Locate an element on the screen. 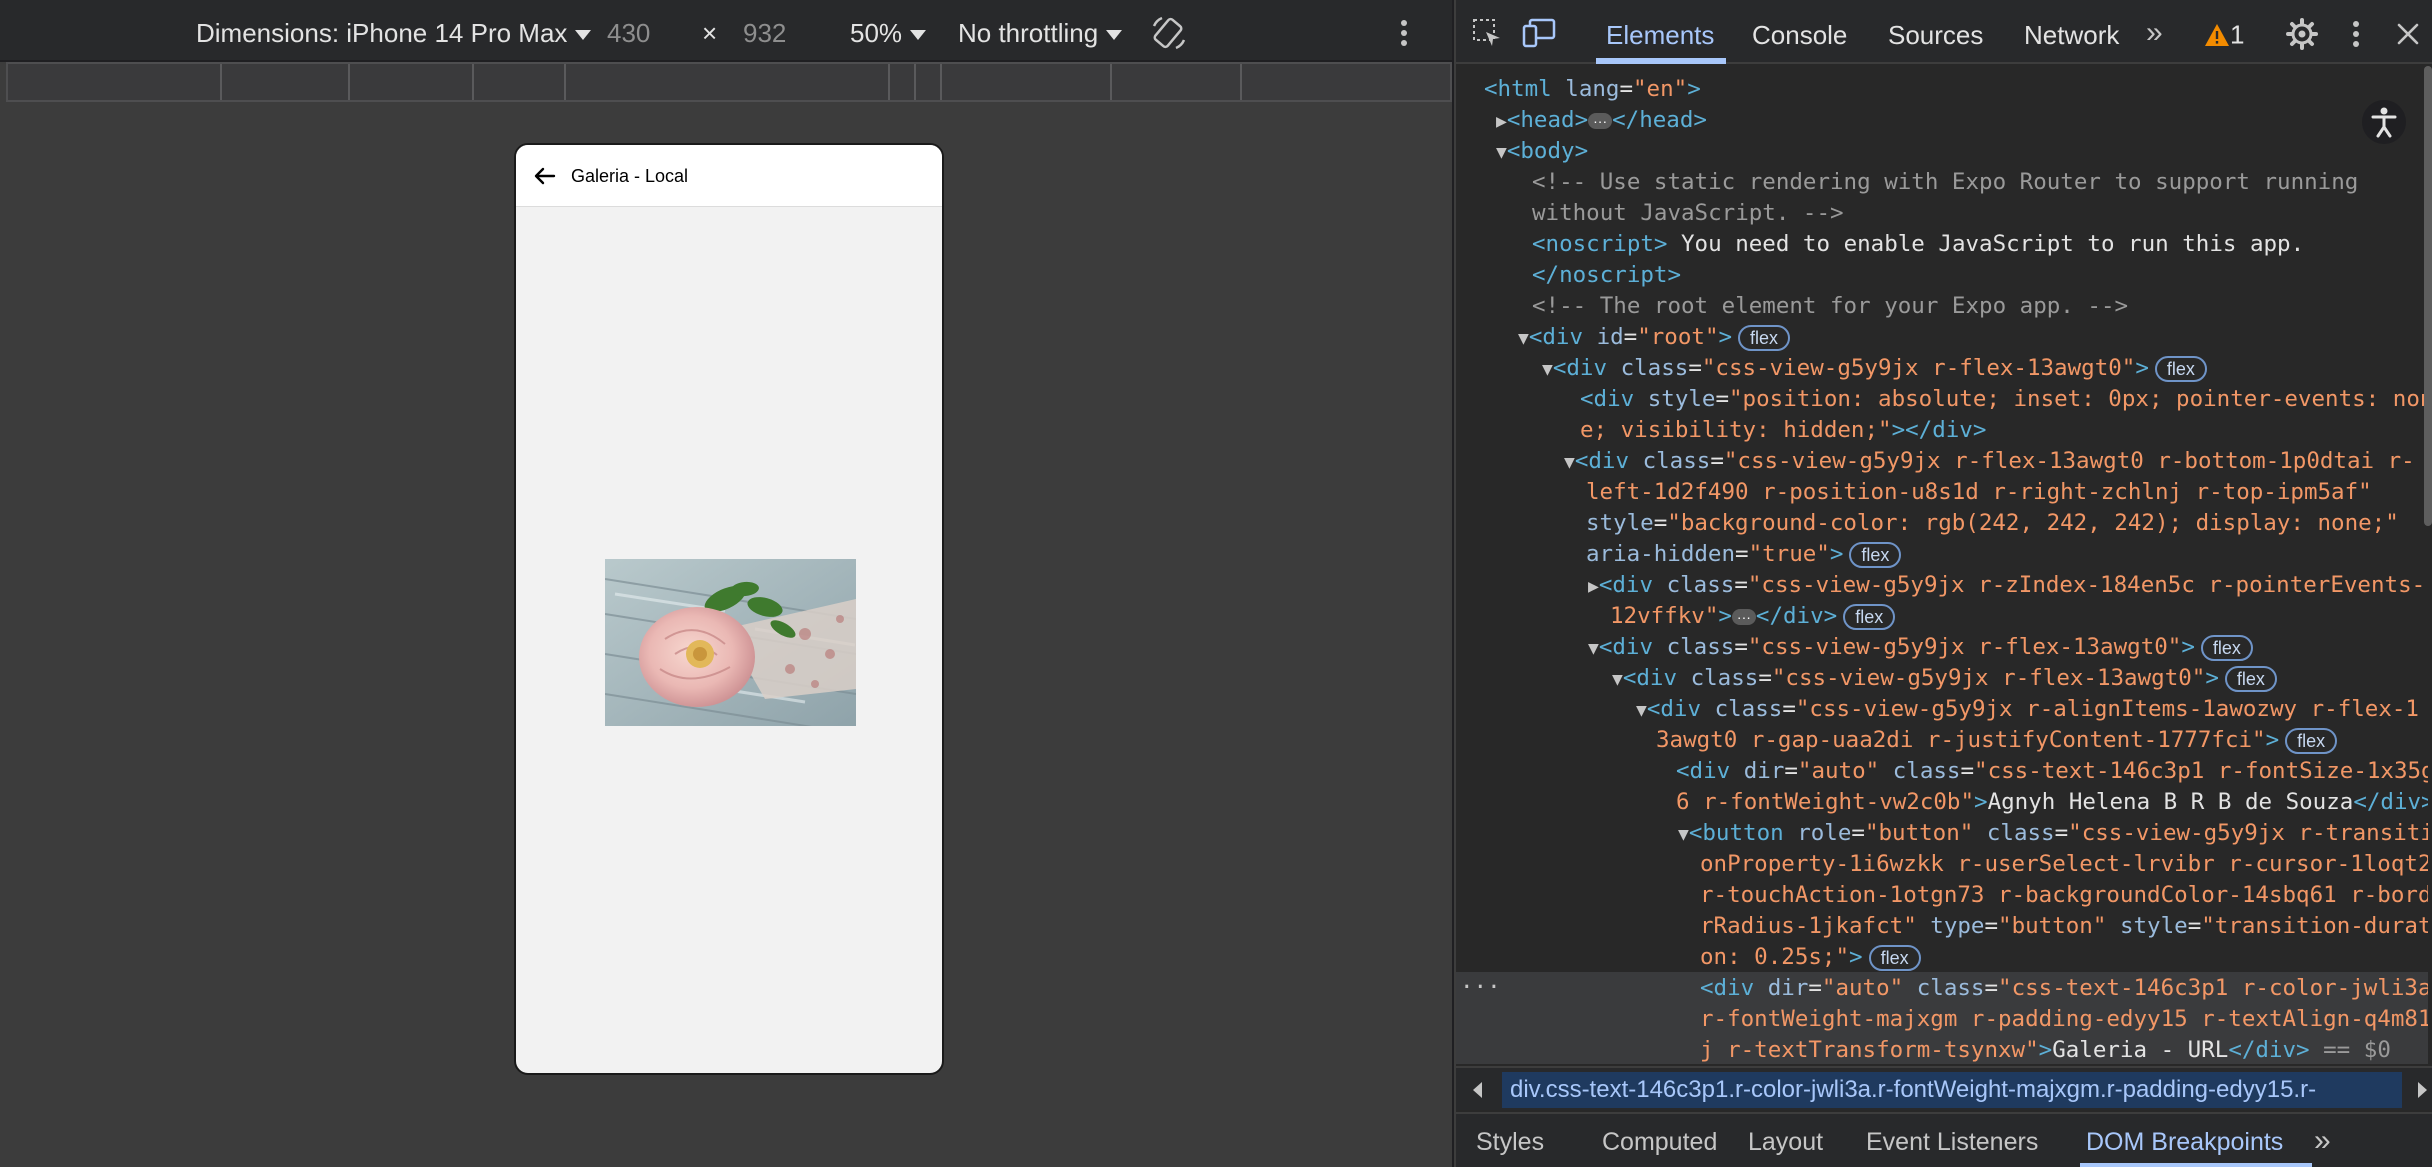  scroll-thumb is located at coordinates (2428, 296).